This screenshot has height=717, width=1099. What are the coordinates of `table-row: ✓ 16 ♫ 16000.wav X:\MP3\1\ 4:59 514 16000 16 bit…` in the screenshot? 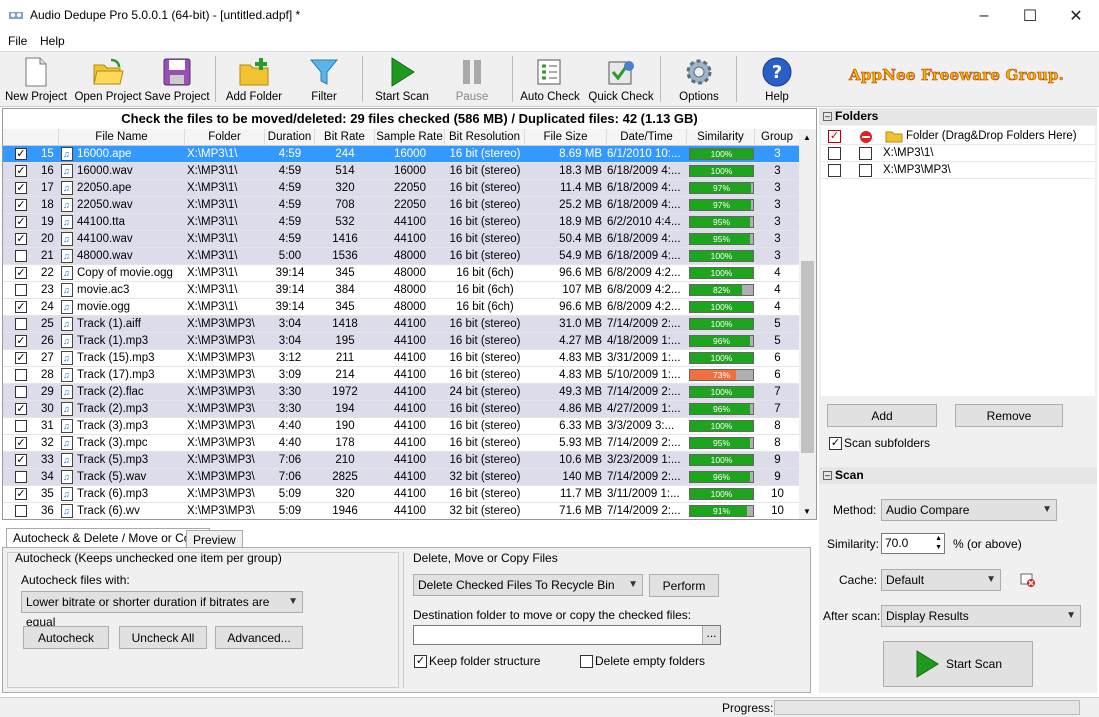 It's located at (401, 171).